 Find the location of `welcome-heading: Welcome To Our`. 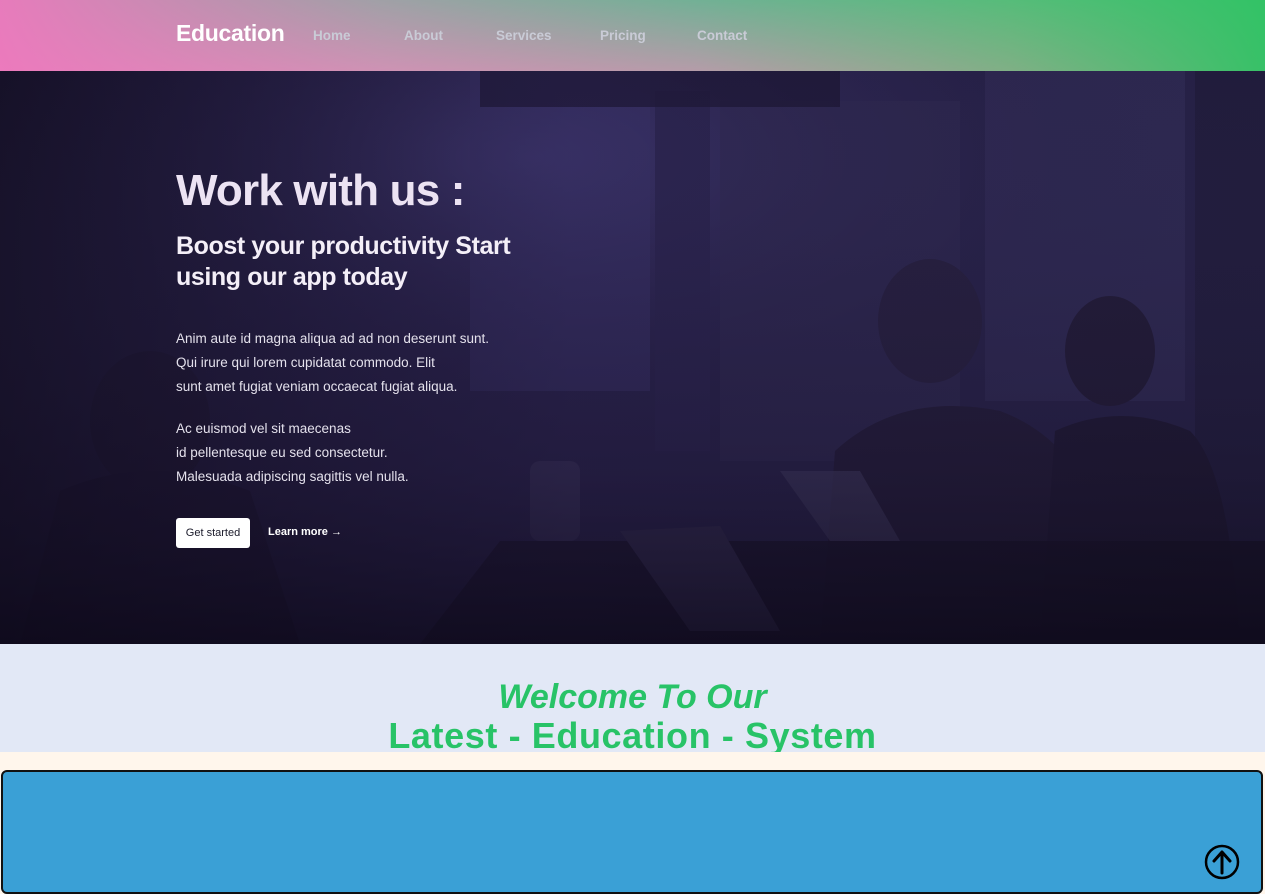

welcome-heading: Welcome To Our is located at coordinates (632, 697).